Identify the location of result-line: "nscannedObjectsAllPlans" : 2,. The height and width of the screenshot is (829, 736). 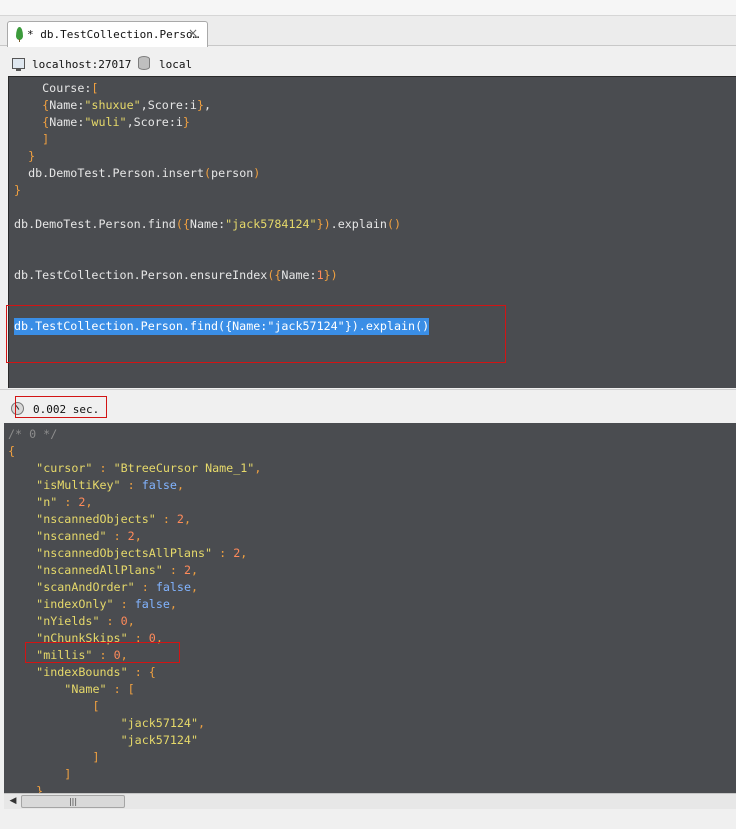
(142, 553).